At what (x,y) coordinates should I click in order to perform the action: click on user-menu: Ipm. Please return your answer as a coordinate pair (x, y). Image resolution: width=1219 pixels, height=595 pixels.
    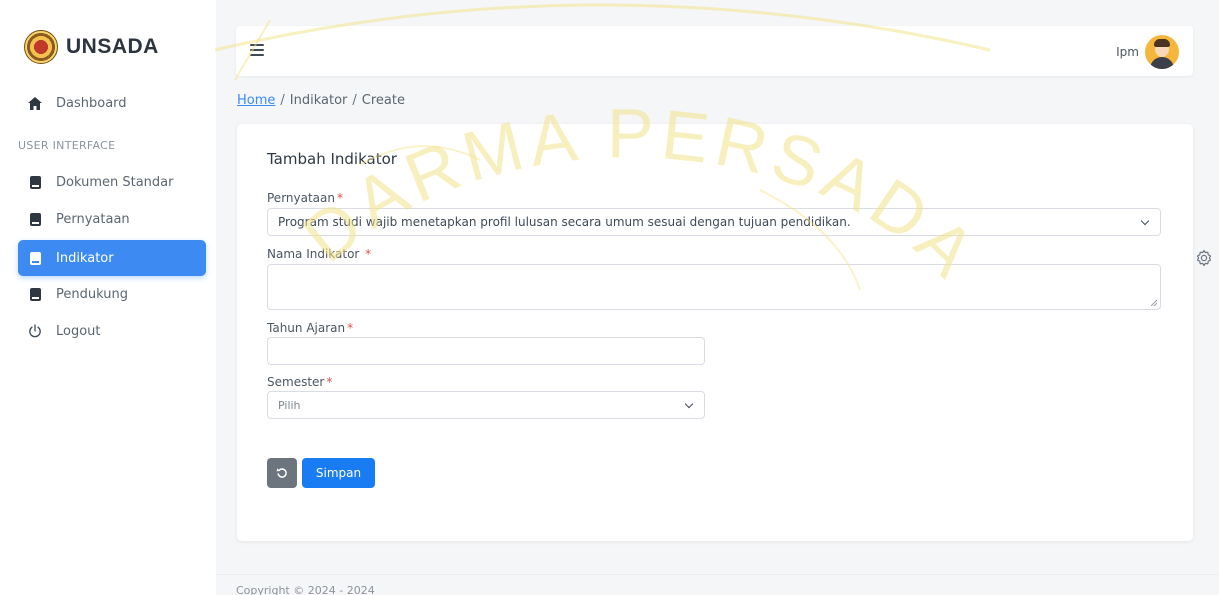
    Looking at the image, I should click on (1147, 52).